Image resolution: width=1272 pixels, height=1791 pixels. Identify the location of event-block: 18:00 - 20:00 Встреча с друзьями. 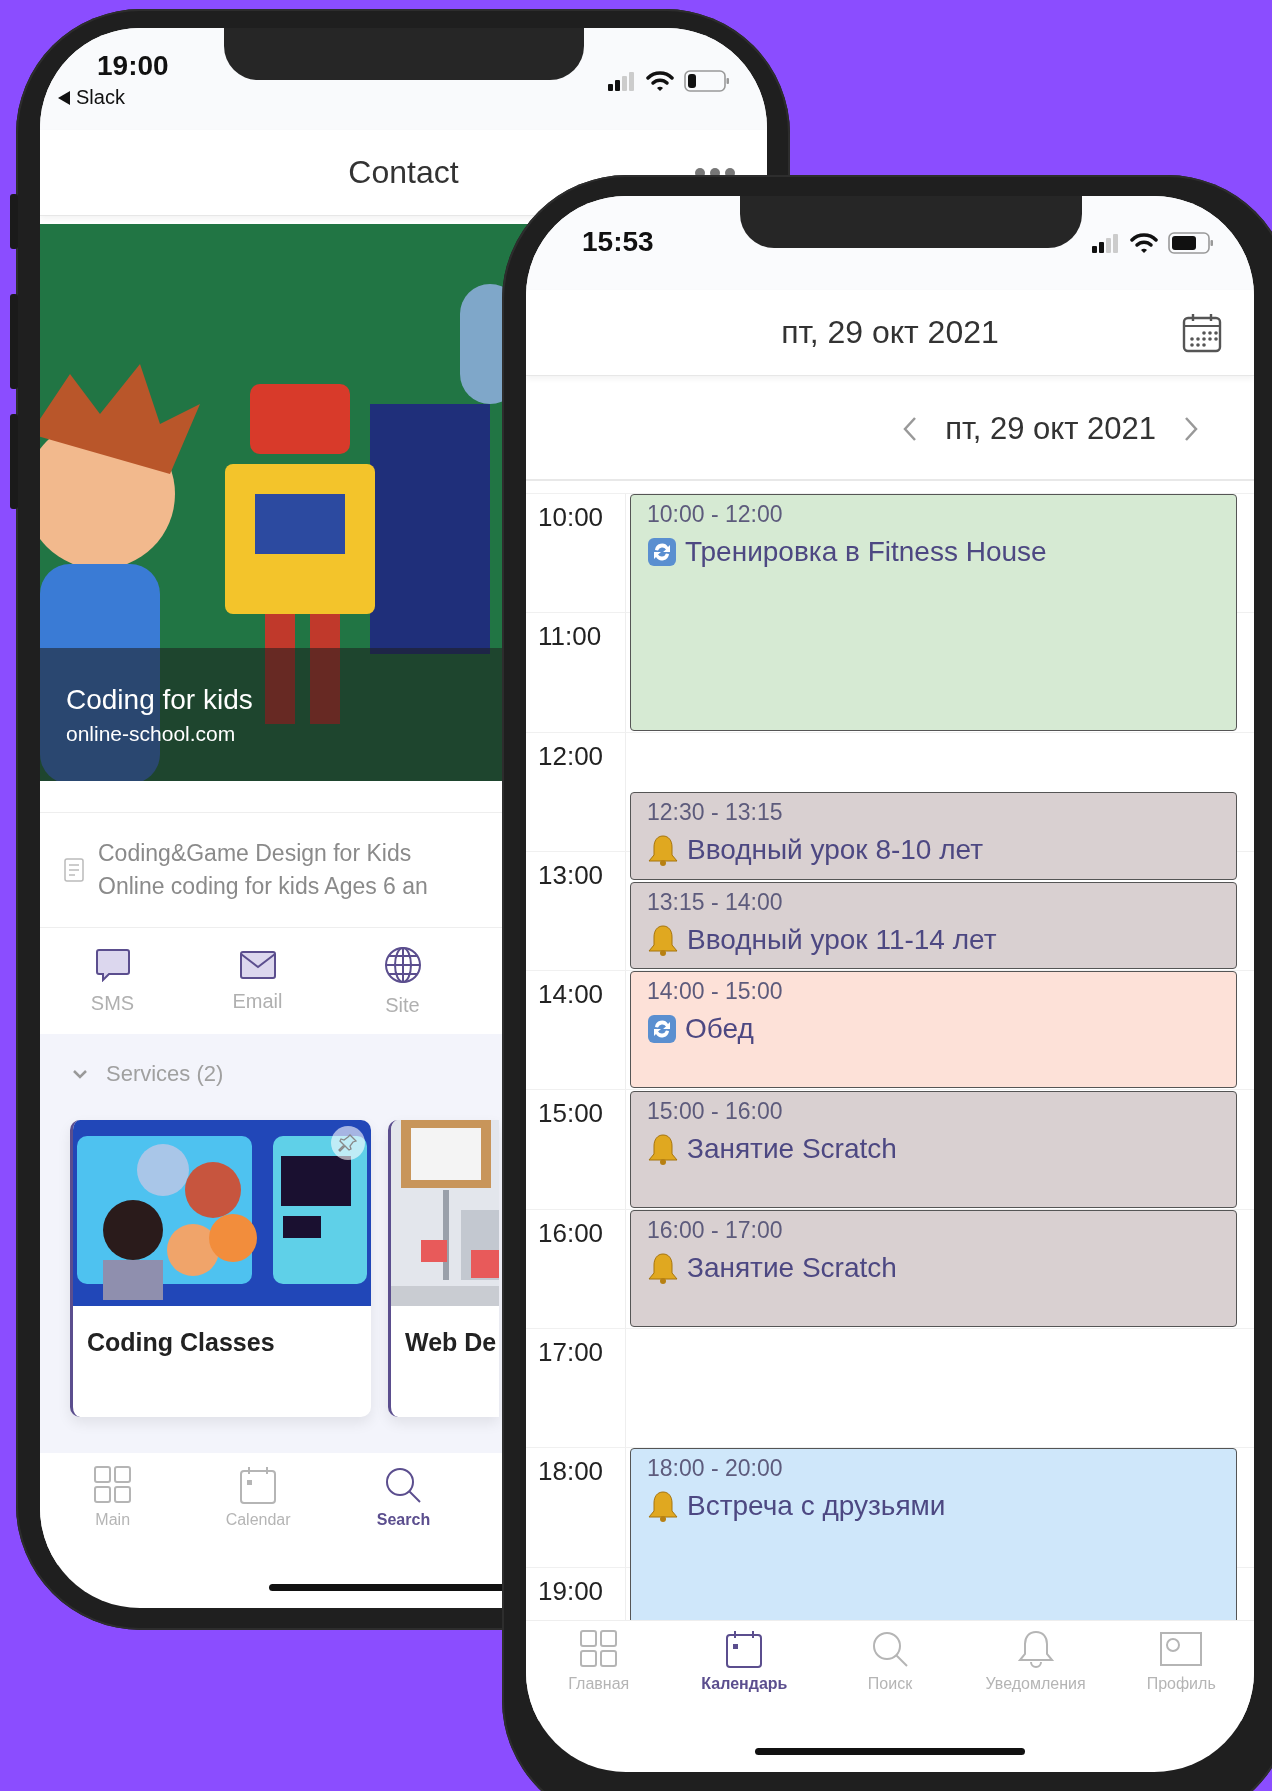
(933, 1534).